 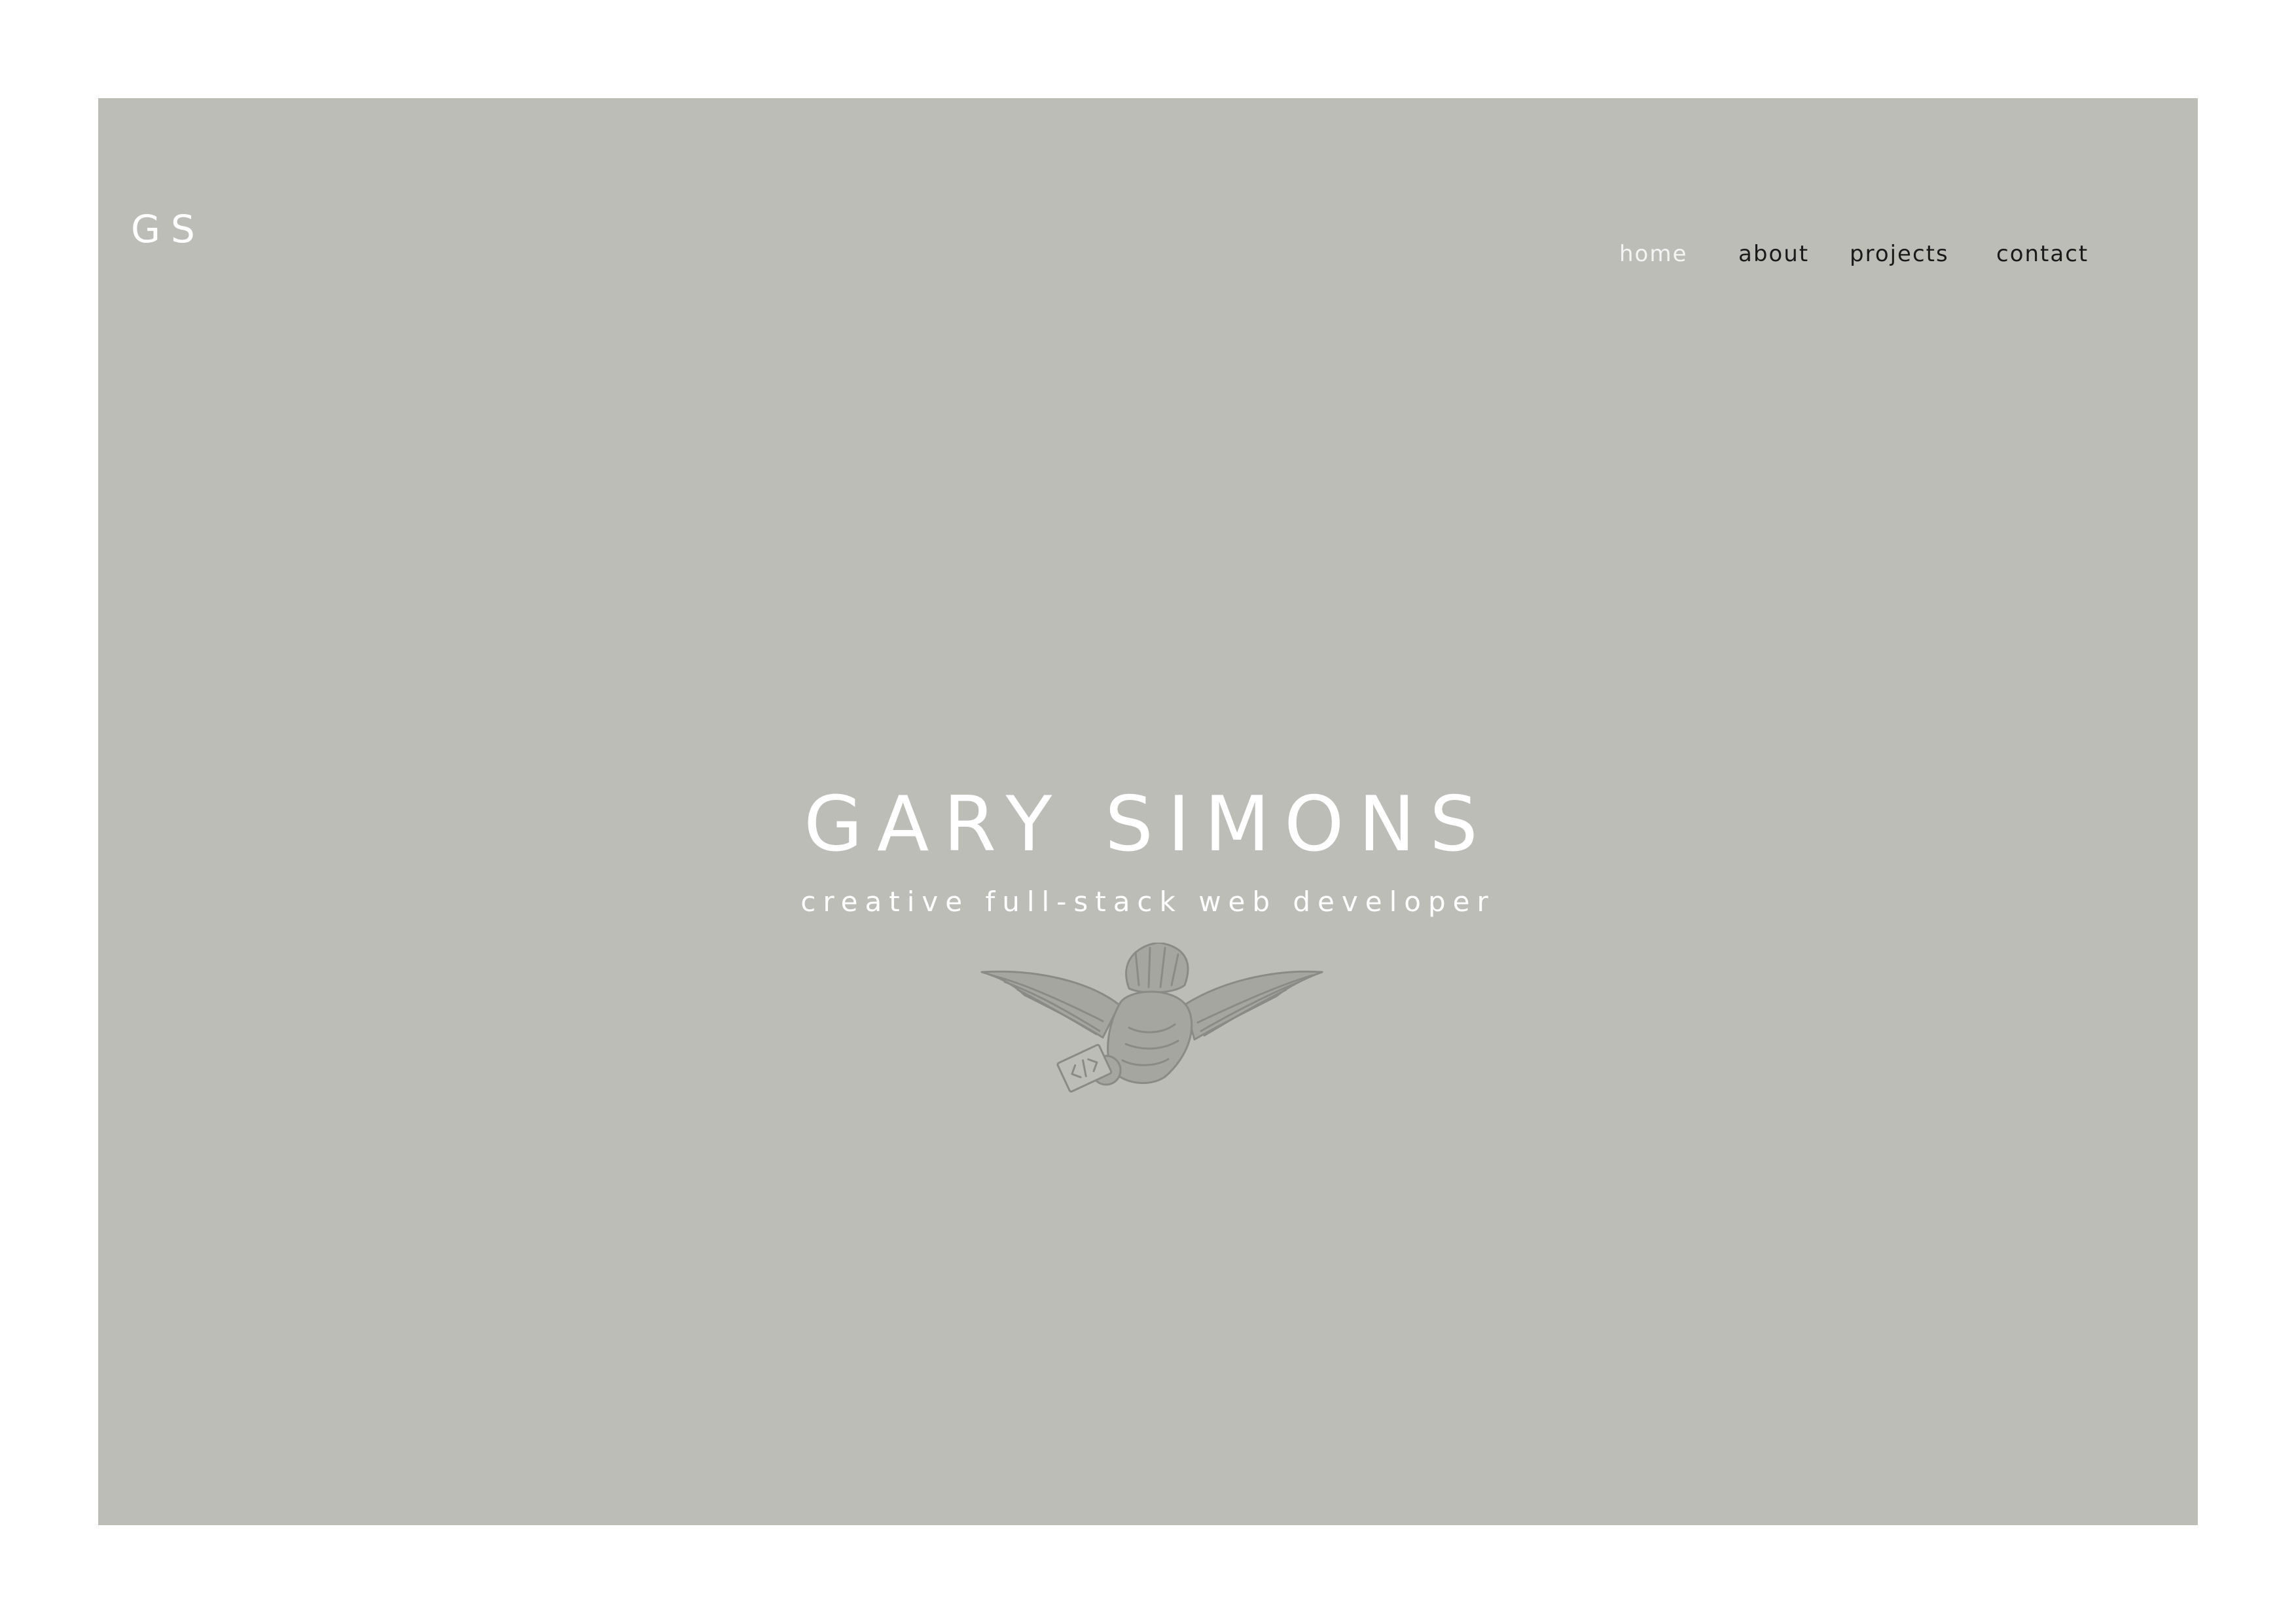 What do you see at coordinates (1151, 1018) in the screenshot?
I see `bird-with-code-envelope-icon` at bounding box center [1151, 1018].